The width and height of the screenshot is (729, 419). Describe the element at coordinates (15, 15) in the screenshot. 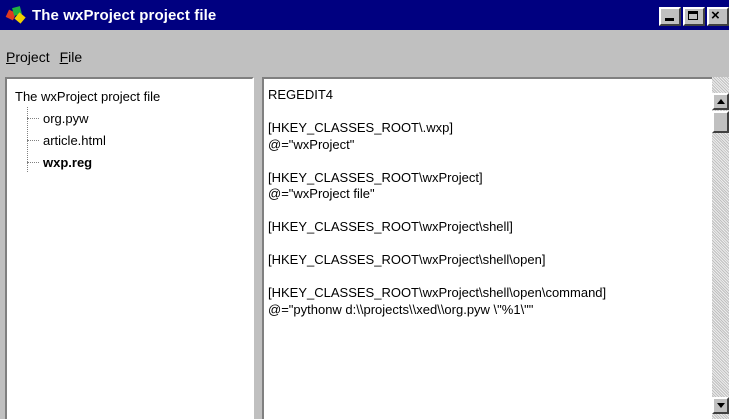

I see `app-icon` at that location.